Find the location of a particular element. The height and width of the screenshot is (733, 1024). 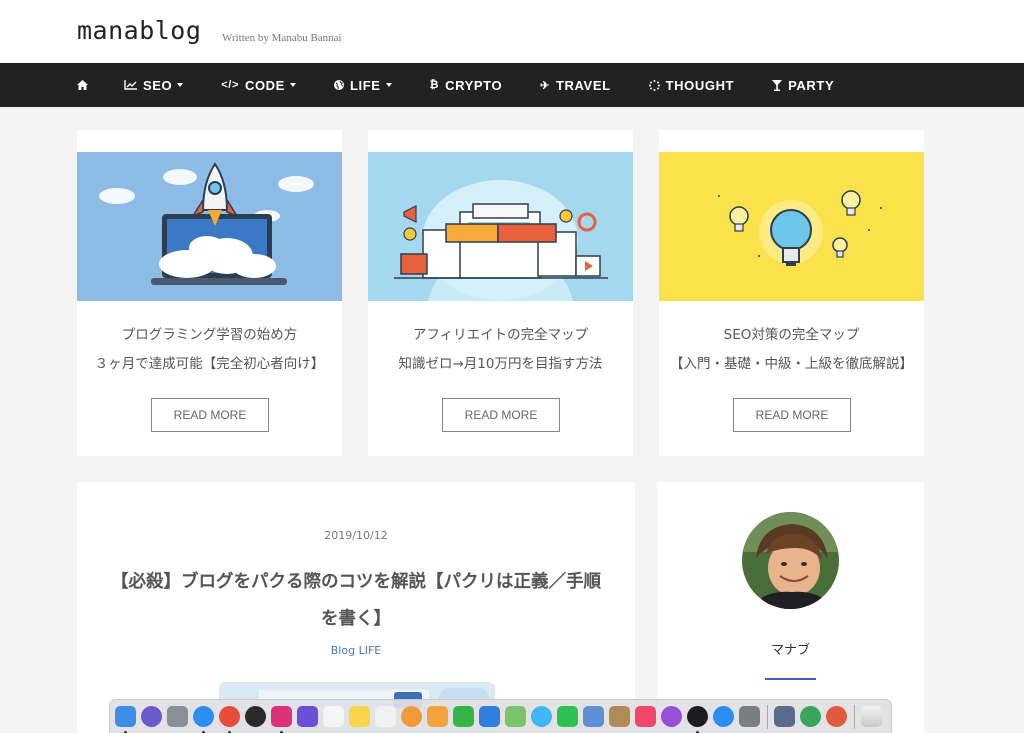

nav-life: LIFE is located at coordinates (362, 85).